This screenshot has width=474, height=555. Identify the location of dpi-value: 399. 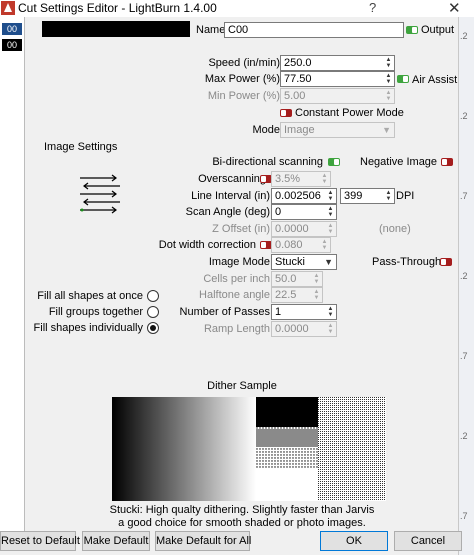
(353, 196).